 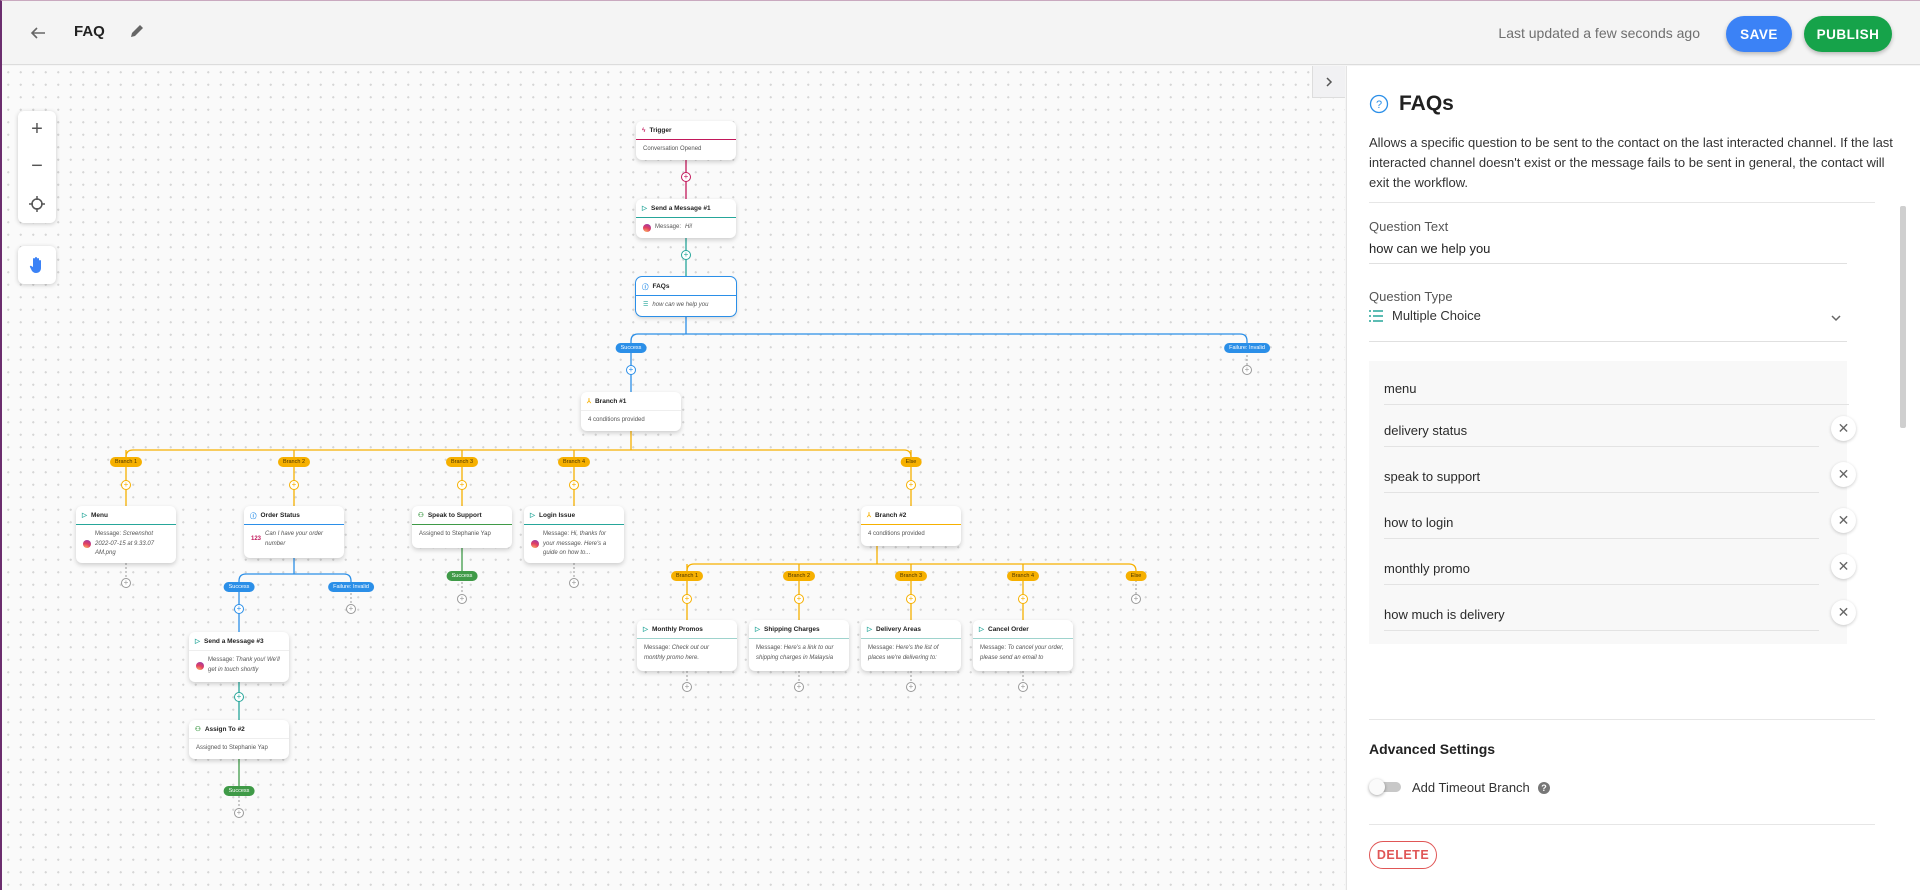 What do you see at coordinates (1376, 316) in the screenshot?
I see `list-icon` at bounding box center [1376, 316].